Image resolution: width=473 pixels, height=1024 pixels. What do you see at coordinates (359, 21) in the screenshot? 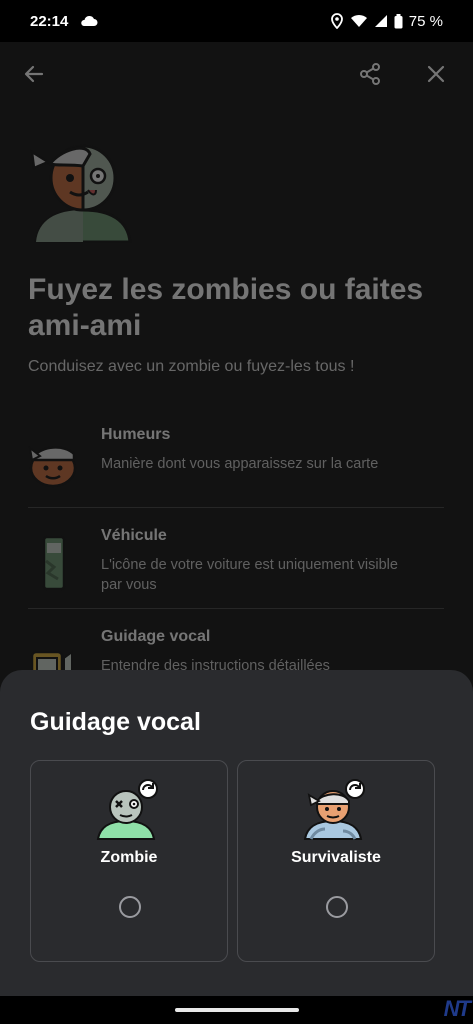
I see `wifi-icon` at bounding box center [359, 21].